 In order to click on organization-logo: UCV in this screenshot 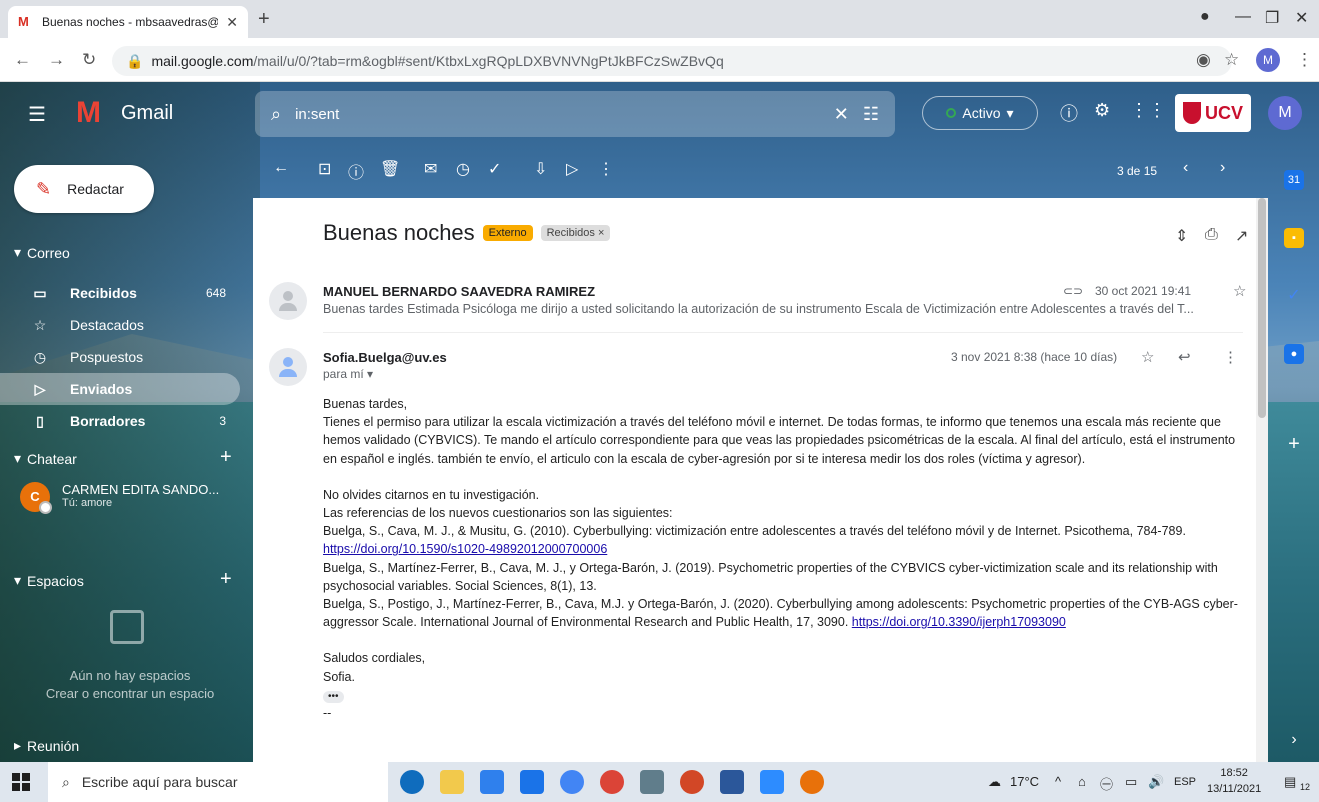, I will do `click(1213, 113)`.